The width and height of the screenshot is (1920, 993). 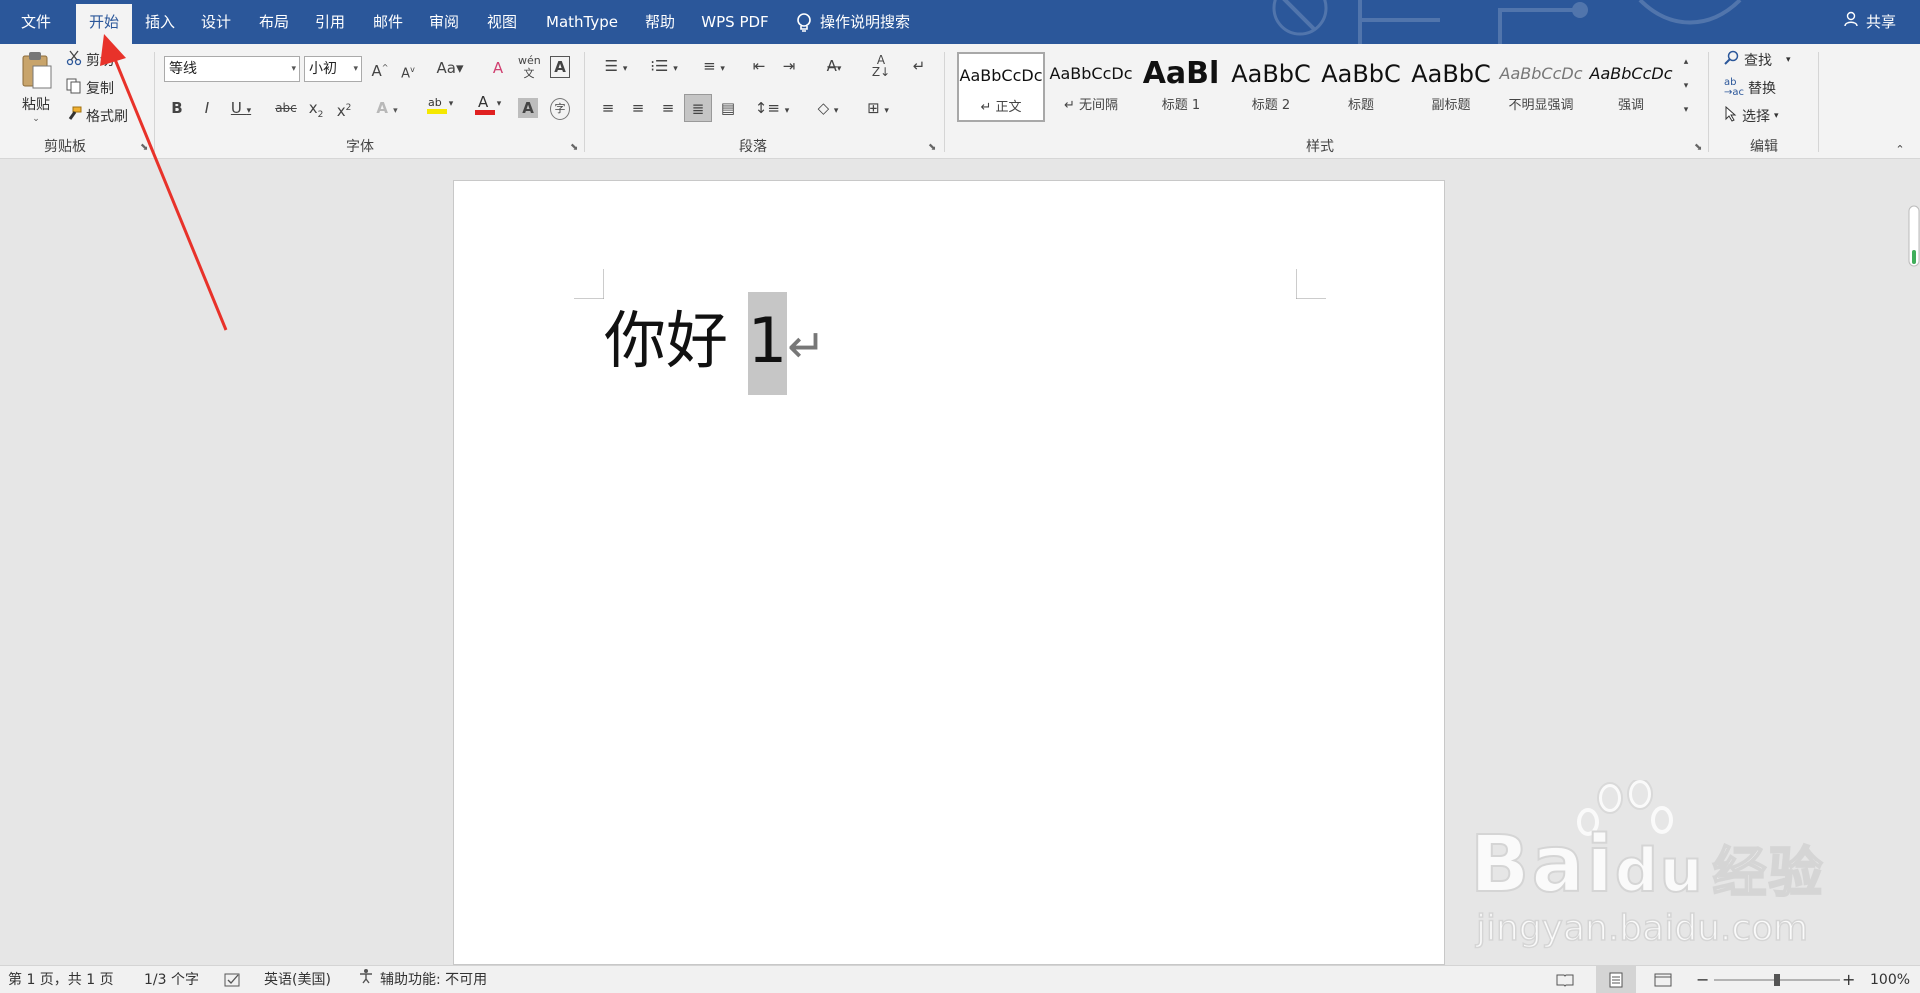 I want to click on accessibility-status: 辅助功能: 不可用, so click(x=422, y=979).